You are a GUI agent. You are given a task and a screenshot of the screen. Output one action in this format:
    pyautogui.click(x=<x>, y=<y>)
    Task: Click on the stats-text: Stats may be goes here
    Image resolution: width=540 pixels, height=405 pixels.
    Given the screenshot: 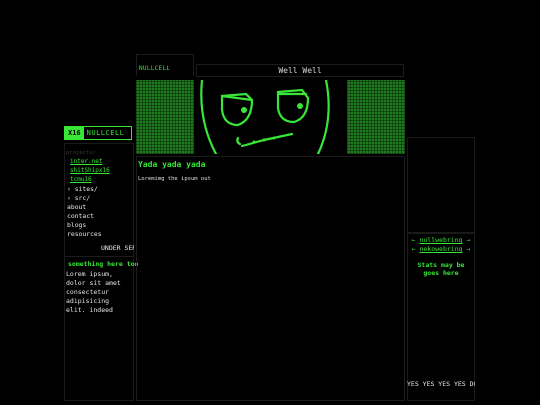 What is the action you would take?
    pyautogui.click(x=441, y=269)
    